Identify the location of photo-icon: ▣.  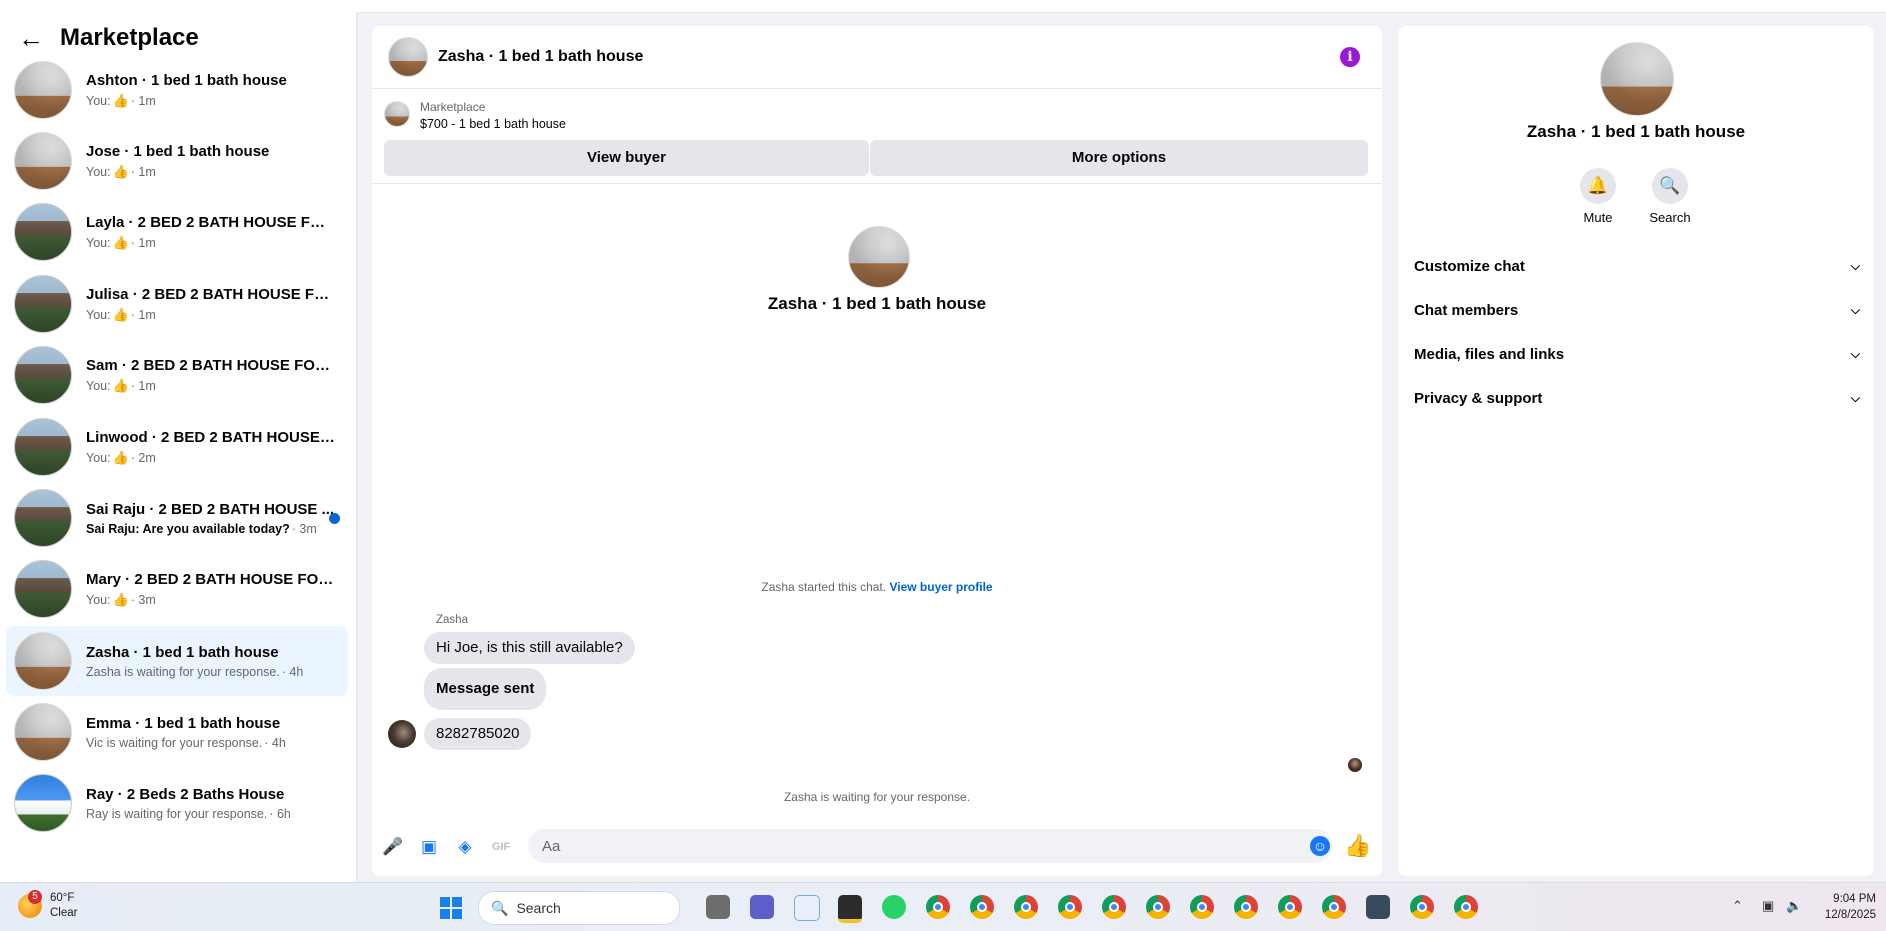
(429, 847).